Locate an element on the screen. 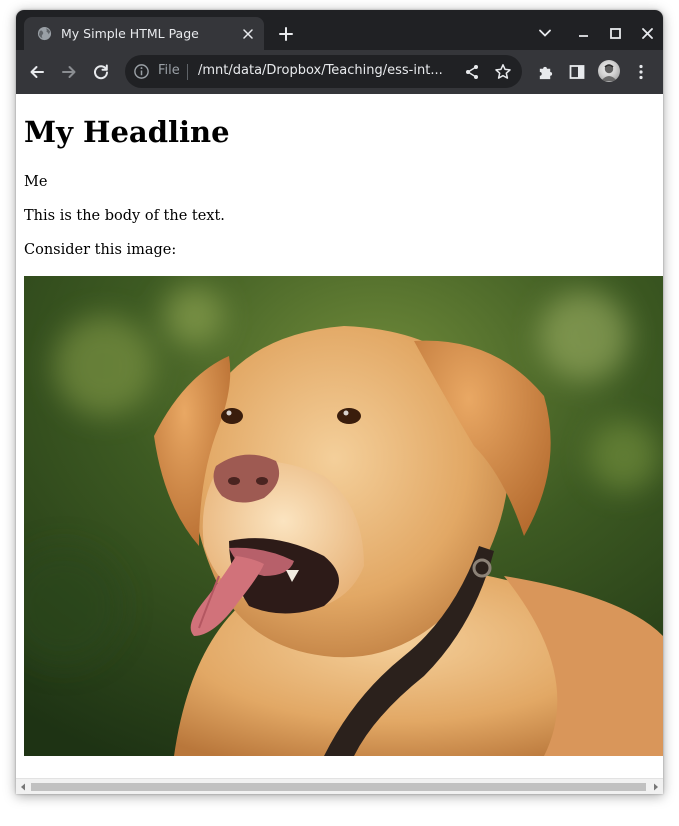  maximize-button is located at coordinates (615, 33).